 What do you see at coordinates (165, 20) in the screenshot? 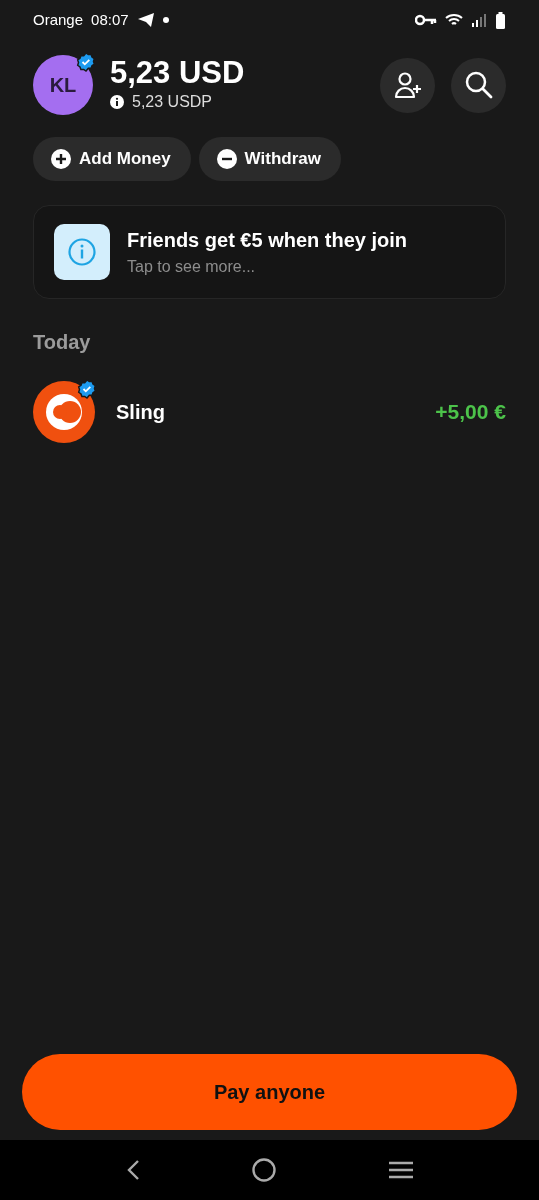
I see `notification-dot-icon` at bounding box center [165, 20].